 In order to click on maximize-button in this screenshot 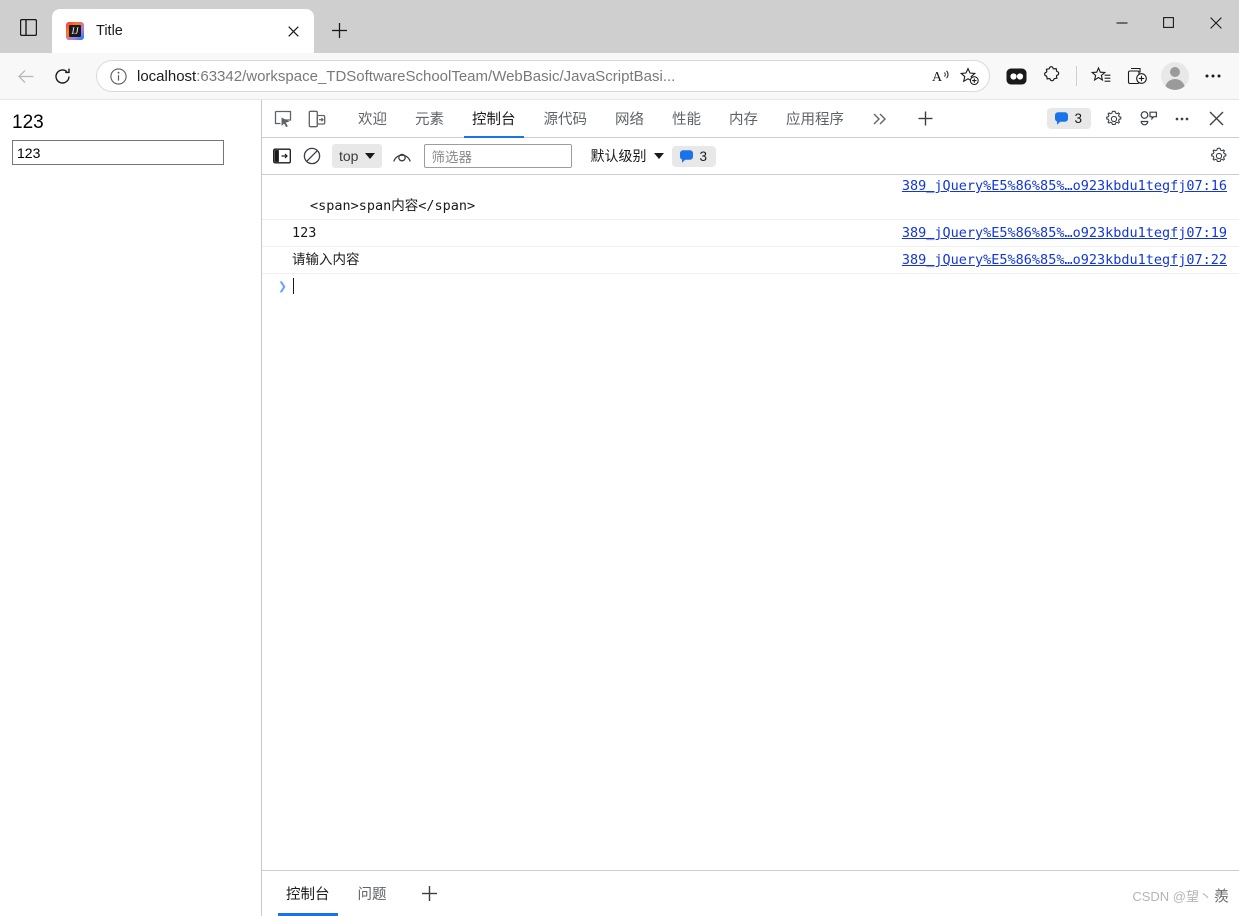, I will do `click(1168, 22)`.